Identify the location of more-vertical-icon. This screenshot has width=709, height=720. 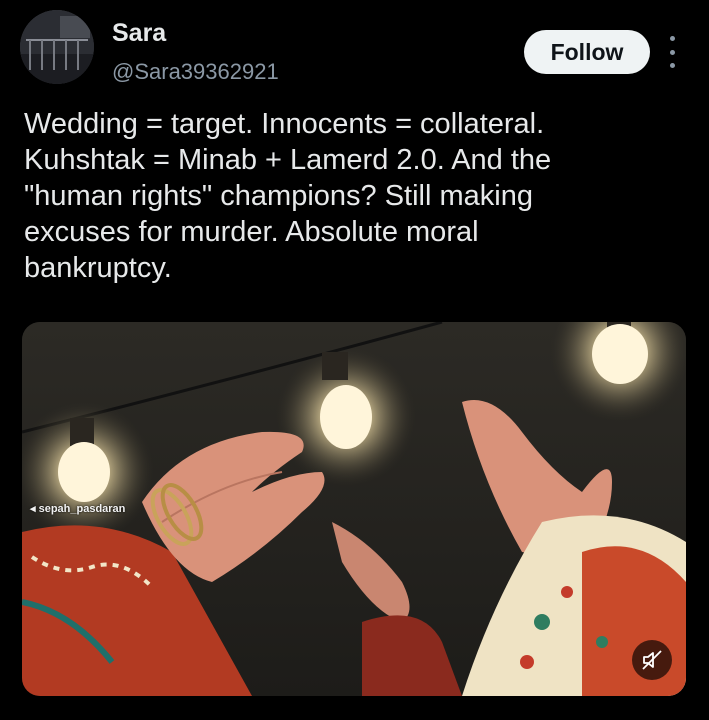
(672, 52).